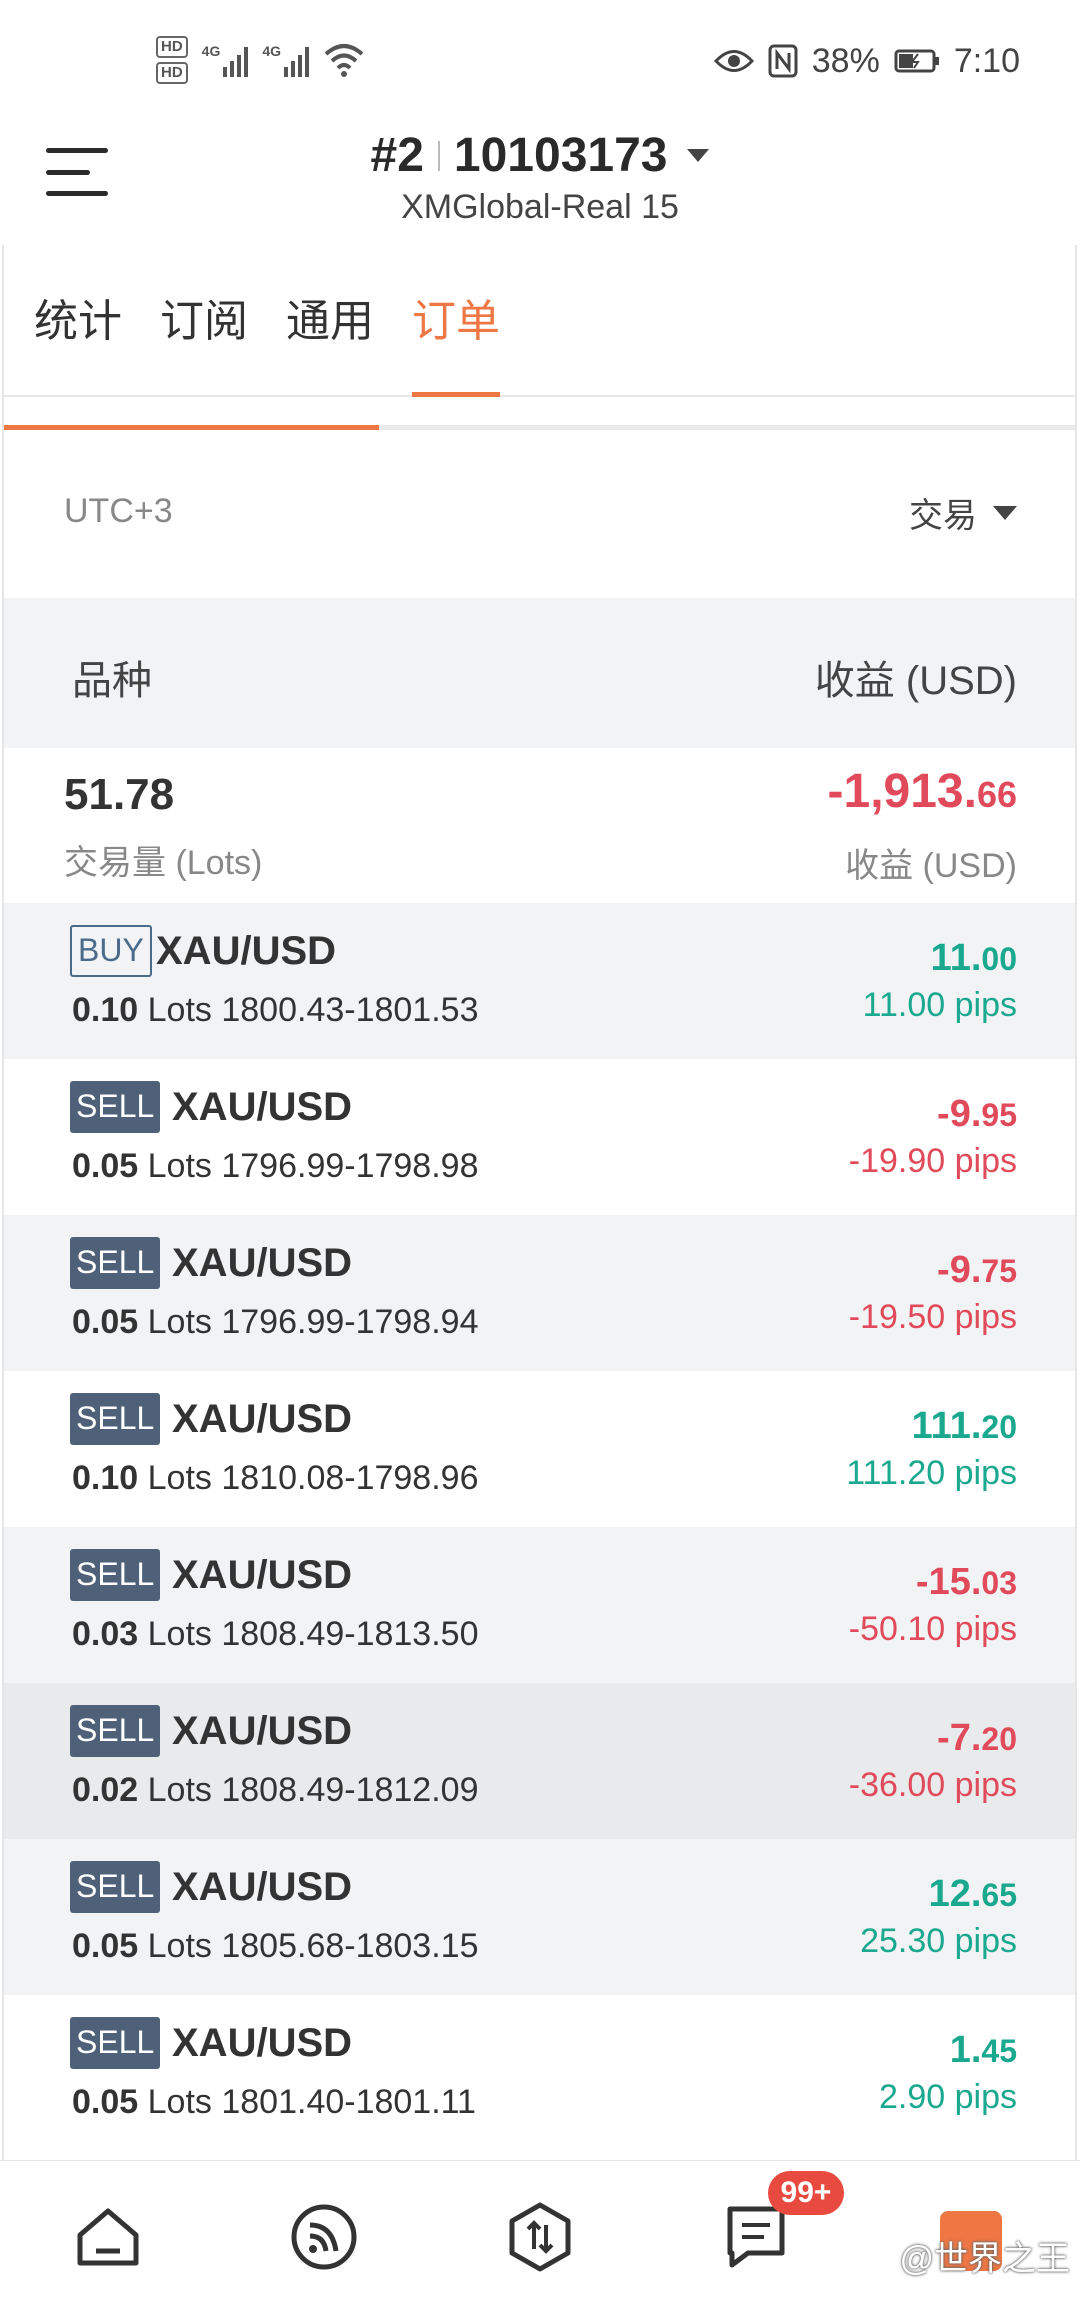  Describe the element at coordinates (438, 155) in the screenshot. I see `account-separator` at that location.